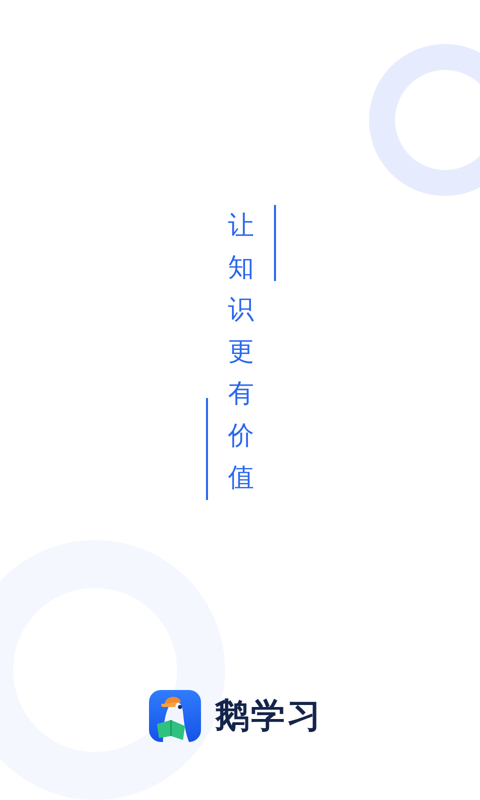 This screenshot has width=480, height=800. I want to click on brand-name: 鹅学习, so click(269, 716).